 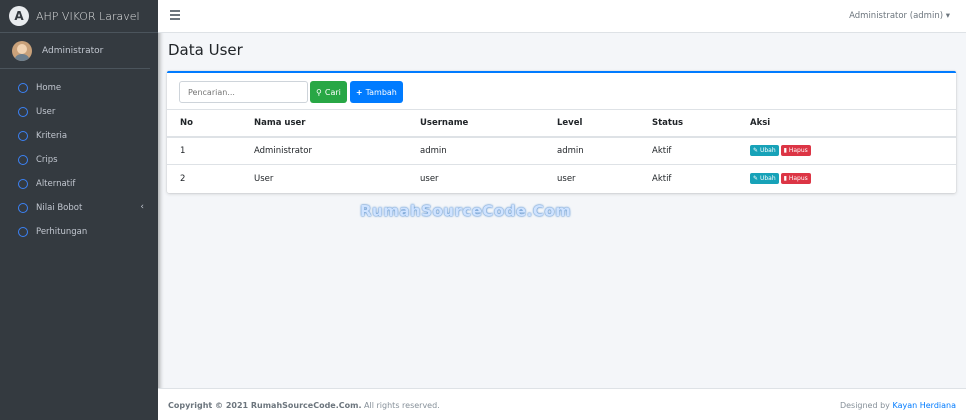 I want to click on user-menu-dropdown: Administrator (admin) ▾, so click(x=899, y=16).